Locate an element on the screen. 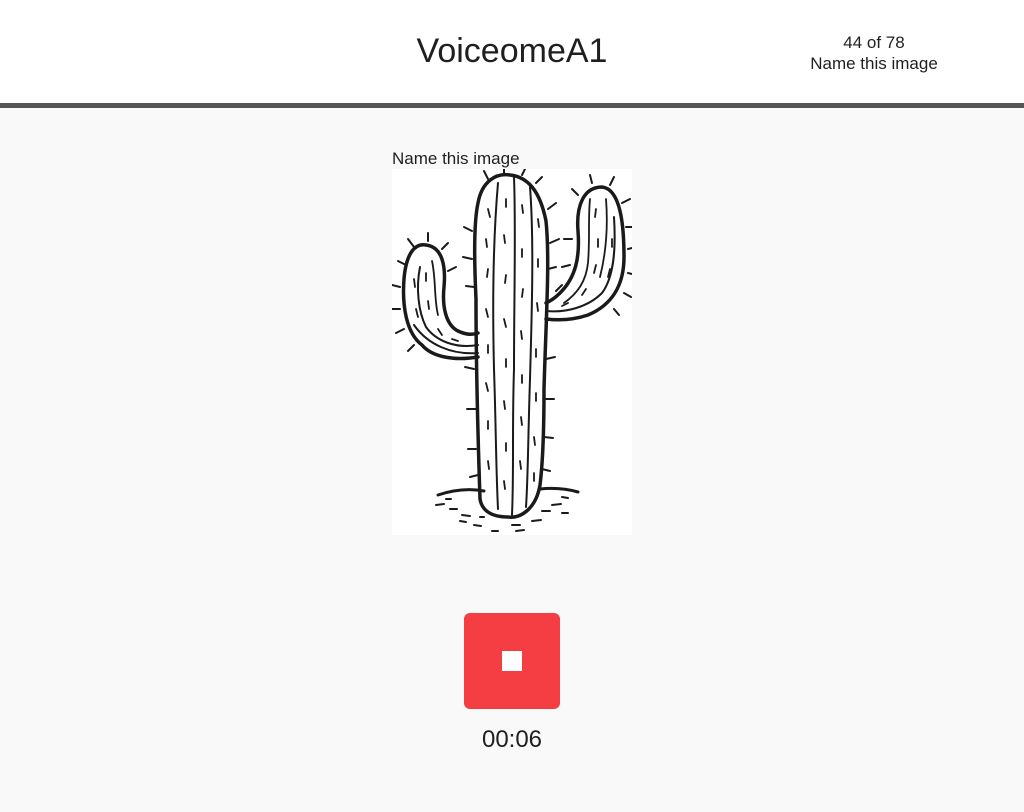 The height and width of the screenshot is (812, 1024). cactus-illustration is located at coordinates (512, 350).